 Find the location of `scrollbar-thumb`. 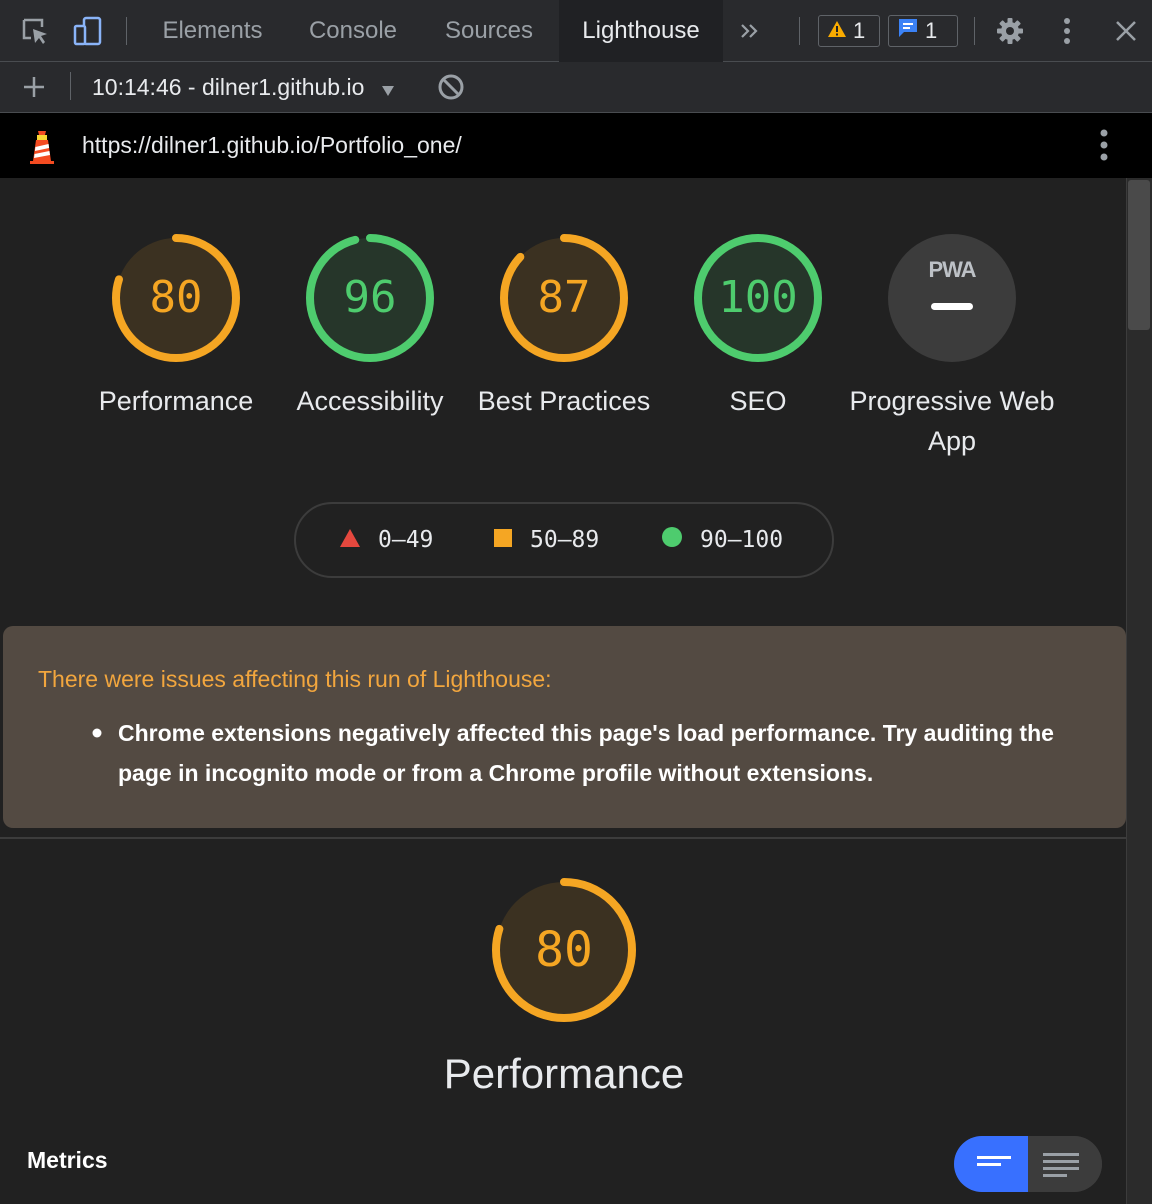

scrollbar-thumb is located at coordinates (1139, 255).